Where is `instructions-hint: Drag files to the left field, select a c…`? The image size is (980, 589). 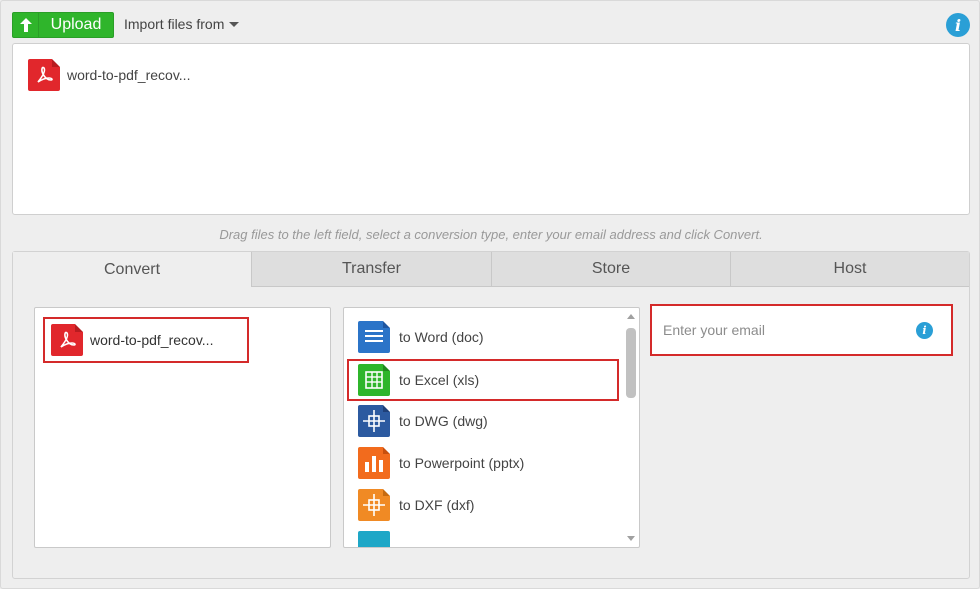 instructions-hint: Drag files to the left field, select a c… is located at coordinates (491, 234).